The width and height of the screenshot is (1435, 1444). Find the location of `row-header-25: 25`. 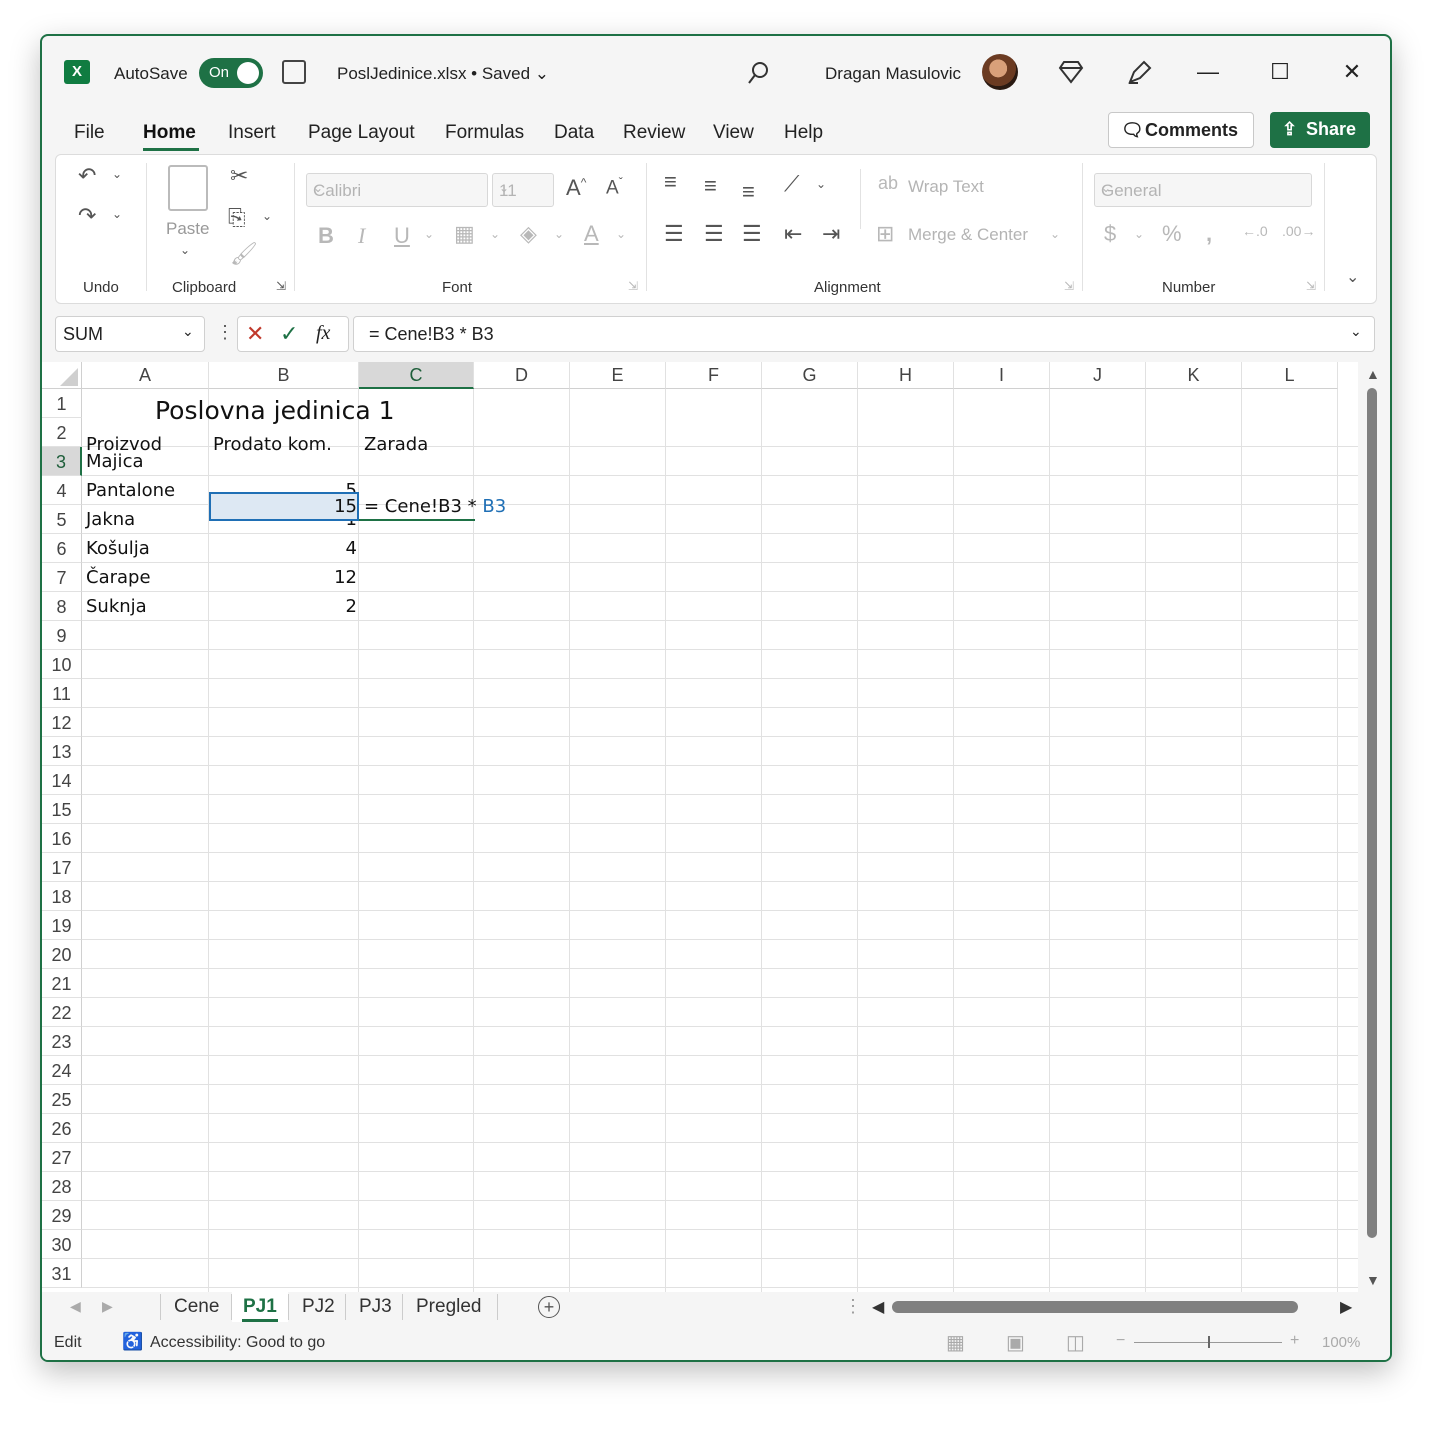

row-header-25: 25 is located at coordinates (62, 1099).